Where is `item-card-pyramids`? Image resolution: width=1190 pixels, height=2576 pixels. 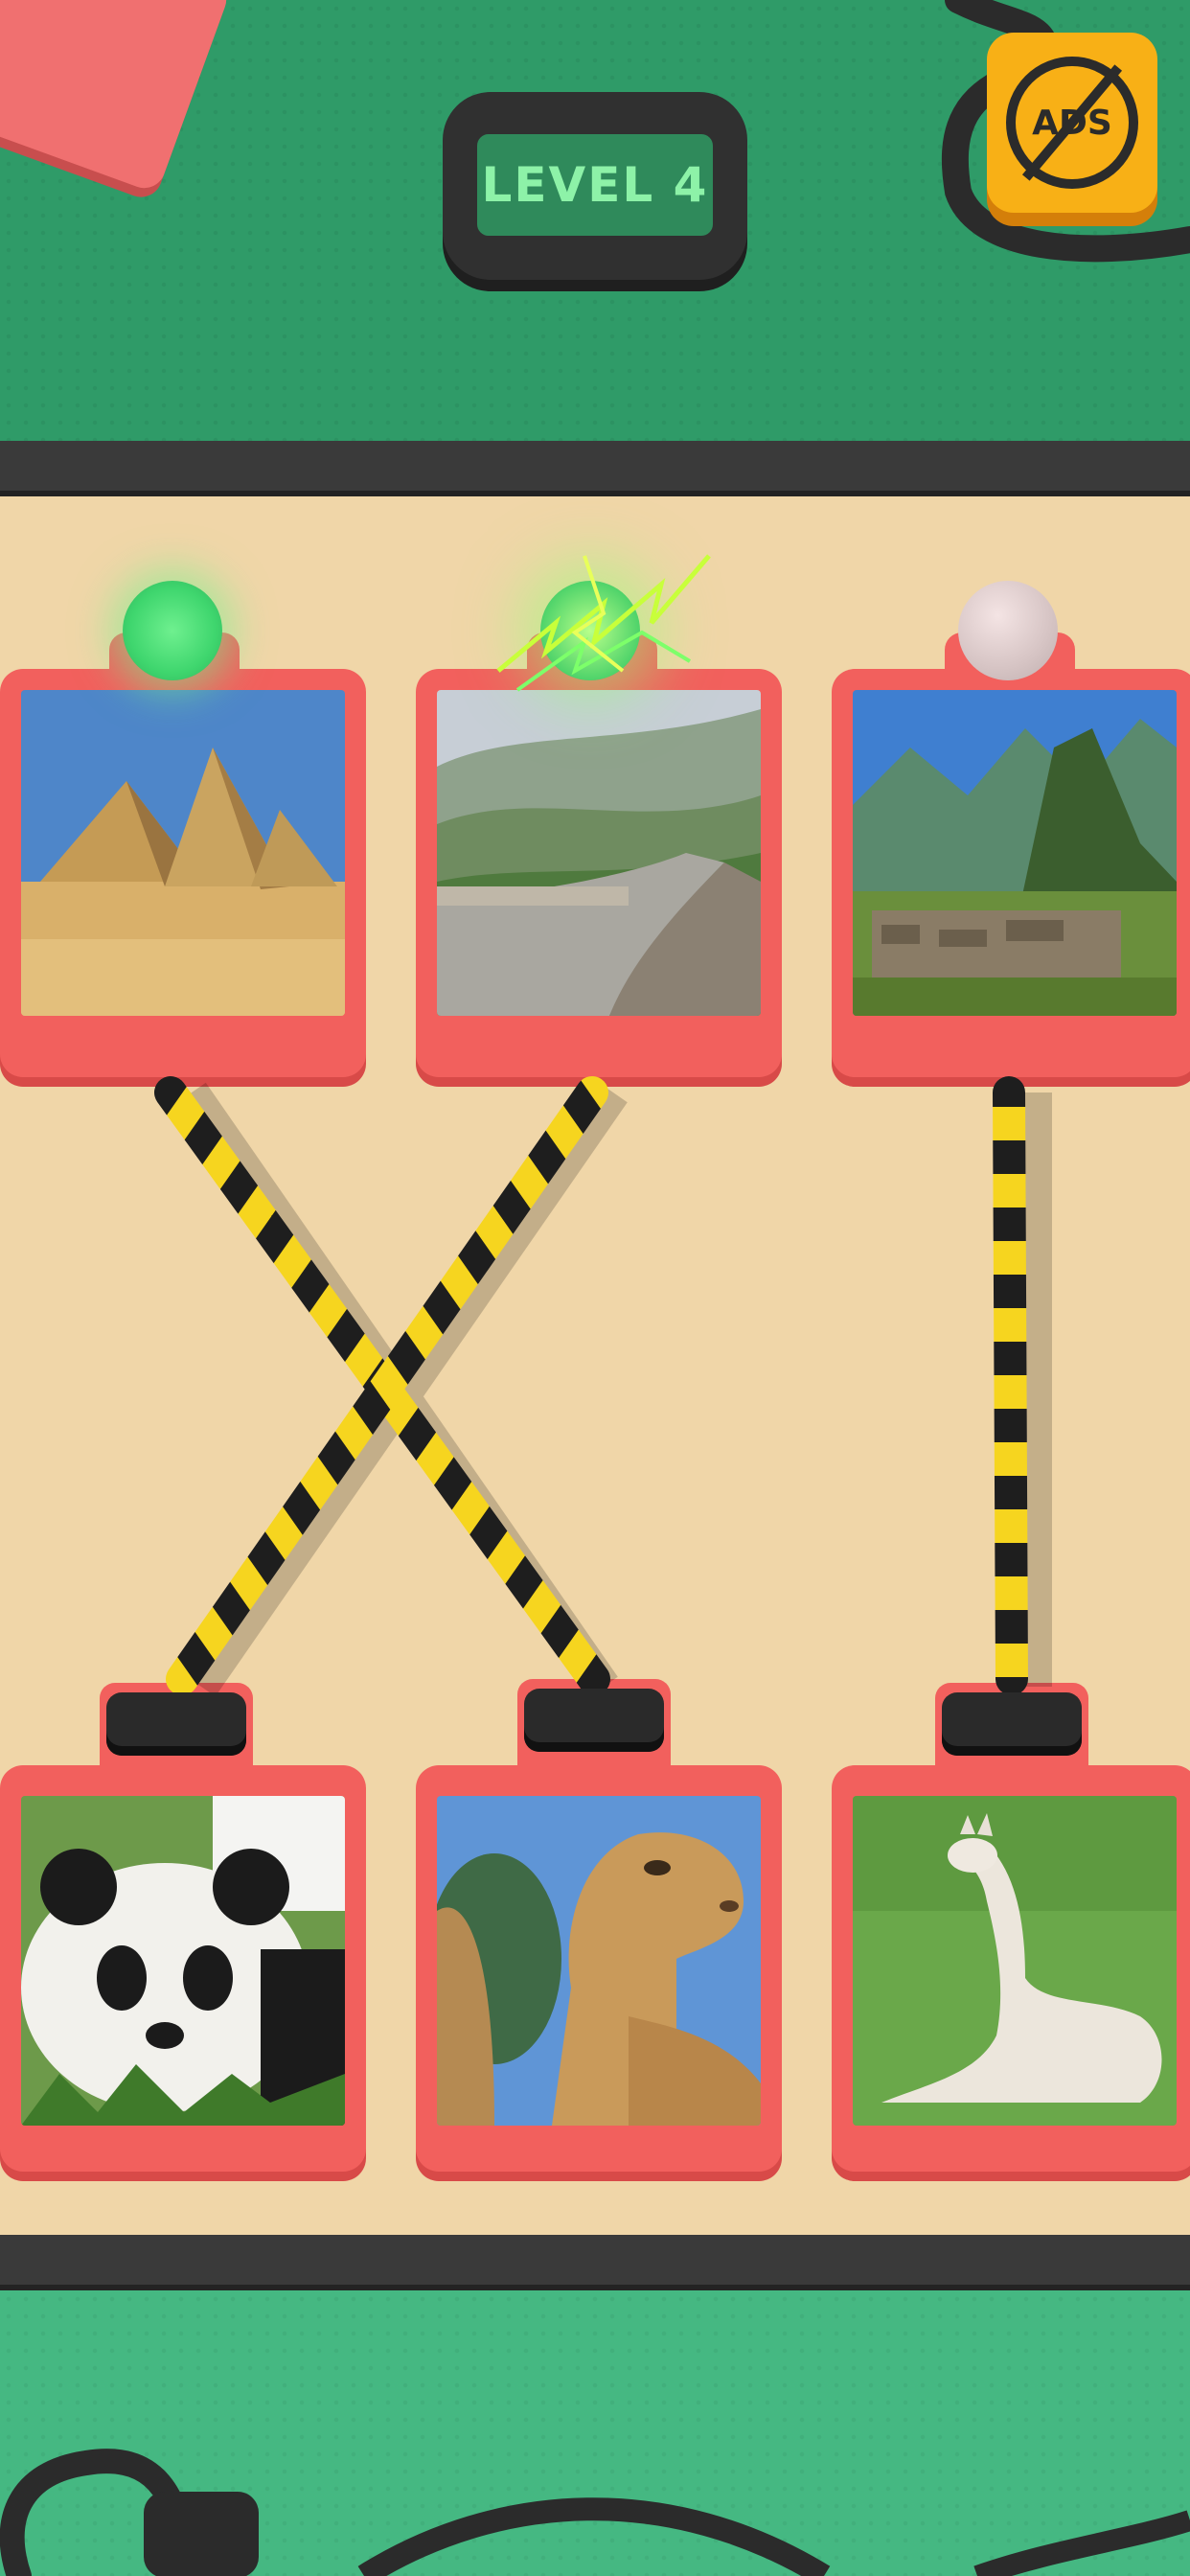
item-card-pyramids is located at coordinates (183, 873).